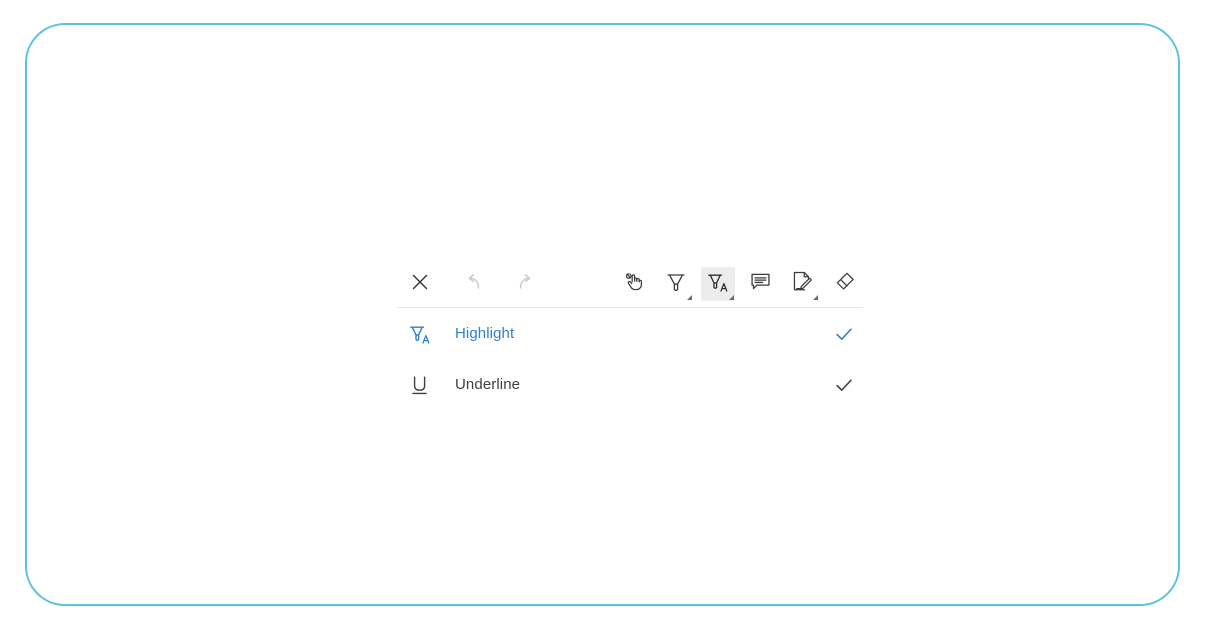 This screenshot has height=634, width=1205. I want to click on menu-item-label: Underline, so click(488, 384).